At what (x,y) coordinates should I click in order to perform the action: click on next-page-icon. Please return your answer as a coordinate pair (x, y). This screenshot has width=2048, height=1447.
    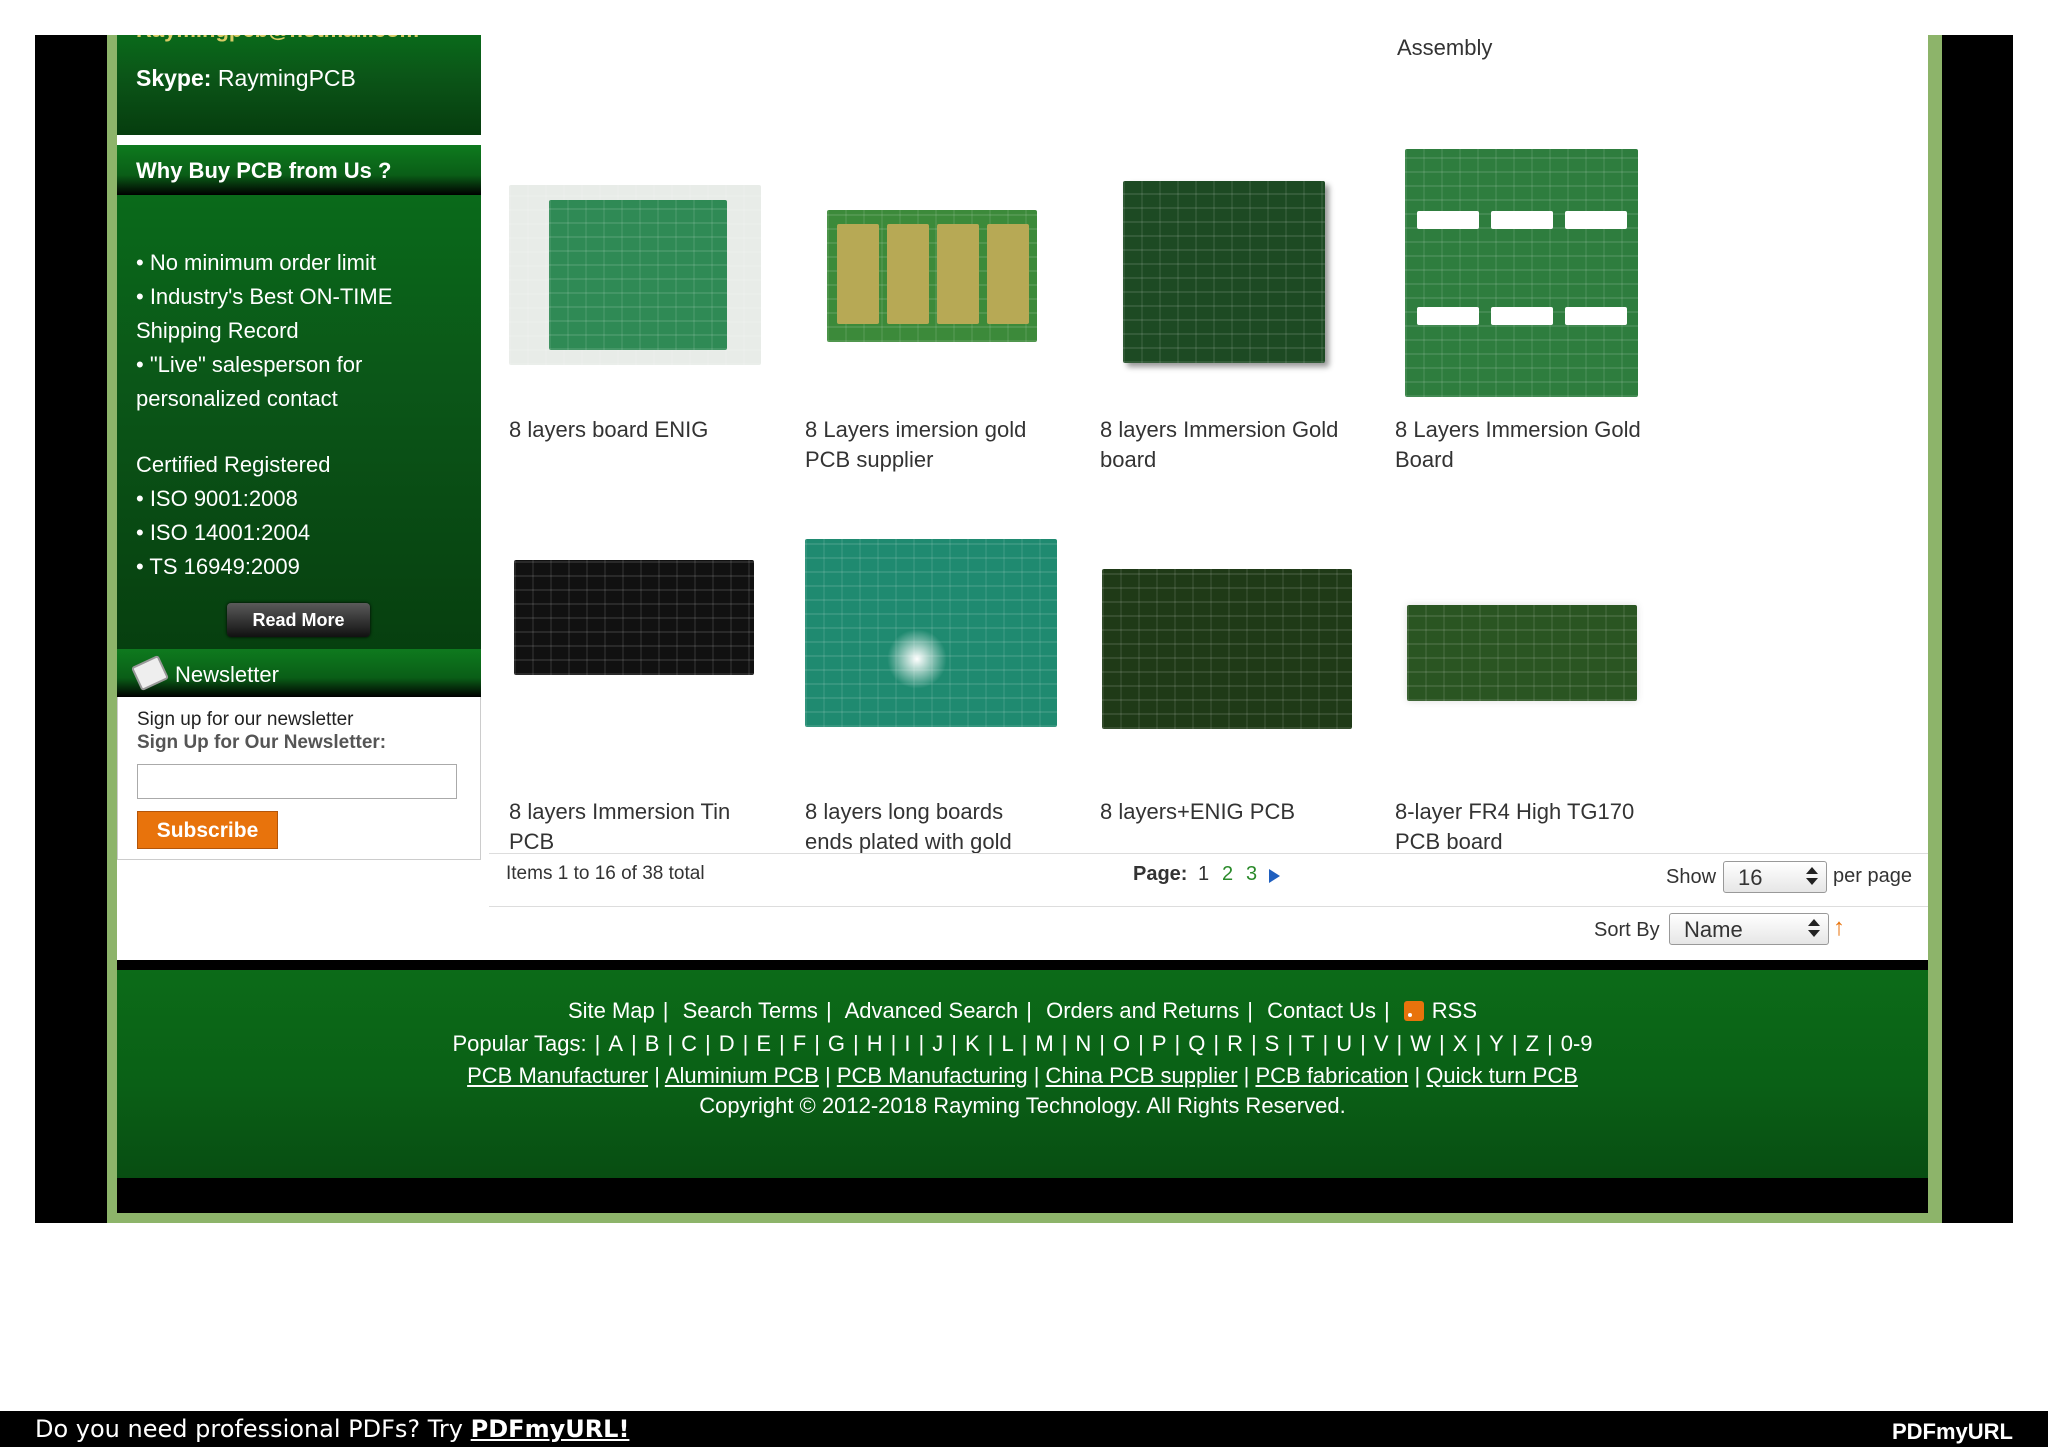
    Looking at the image, I should click on (1274, 876).